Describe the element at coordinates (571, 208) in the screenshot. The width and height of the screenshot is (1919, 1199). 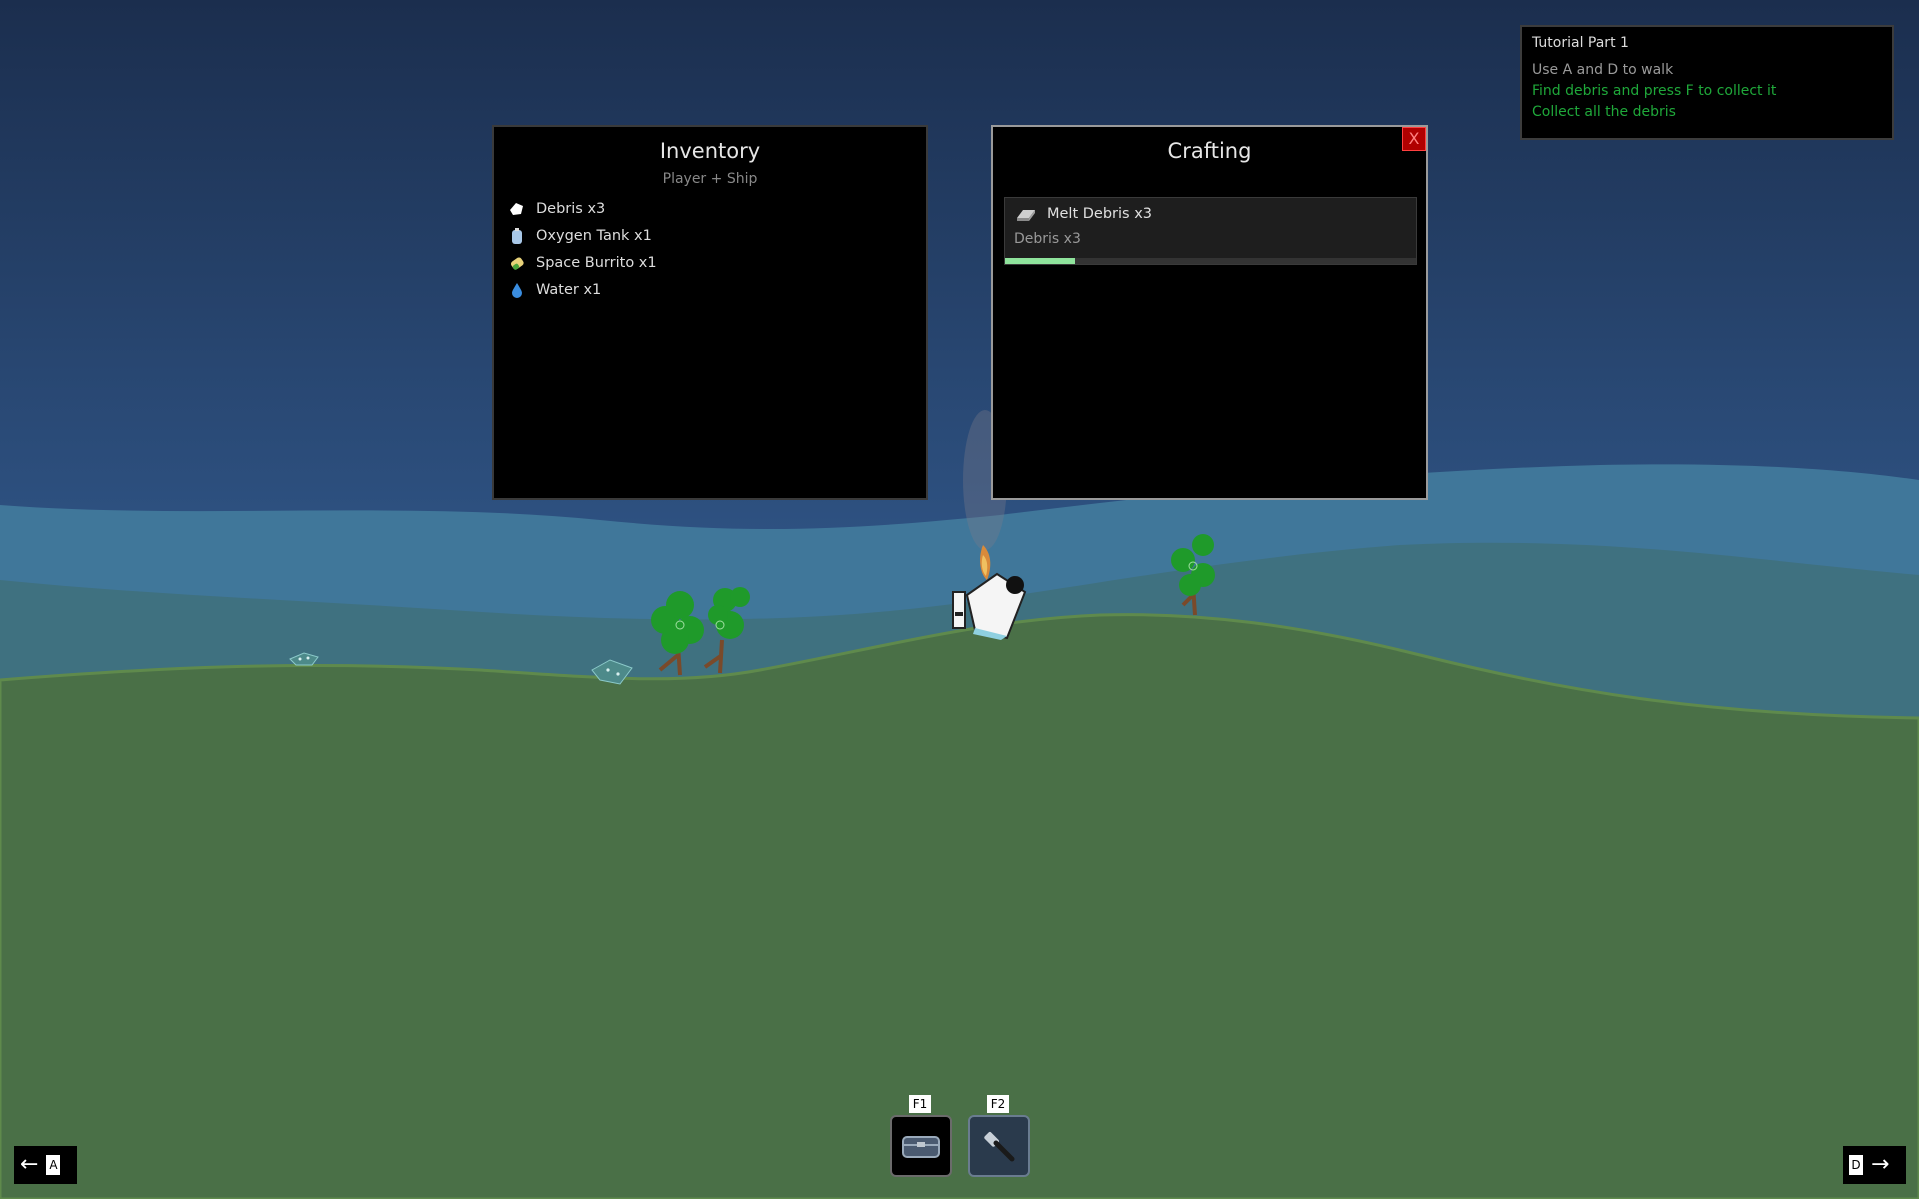
I see `inventory-item-label: Debris x3` at that location.